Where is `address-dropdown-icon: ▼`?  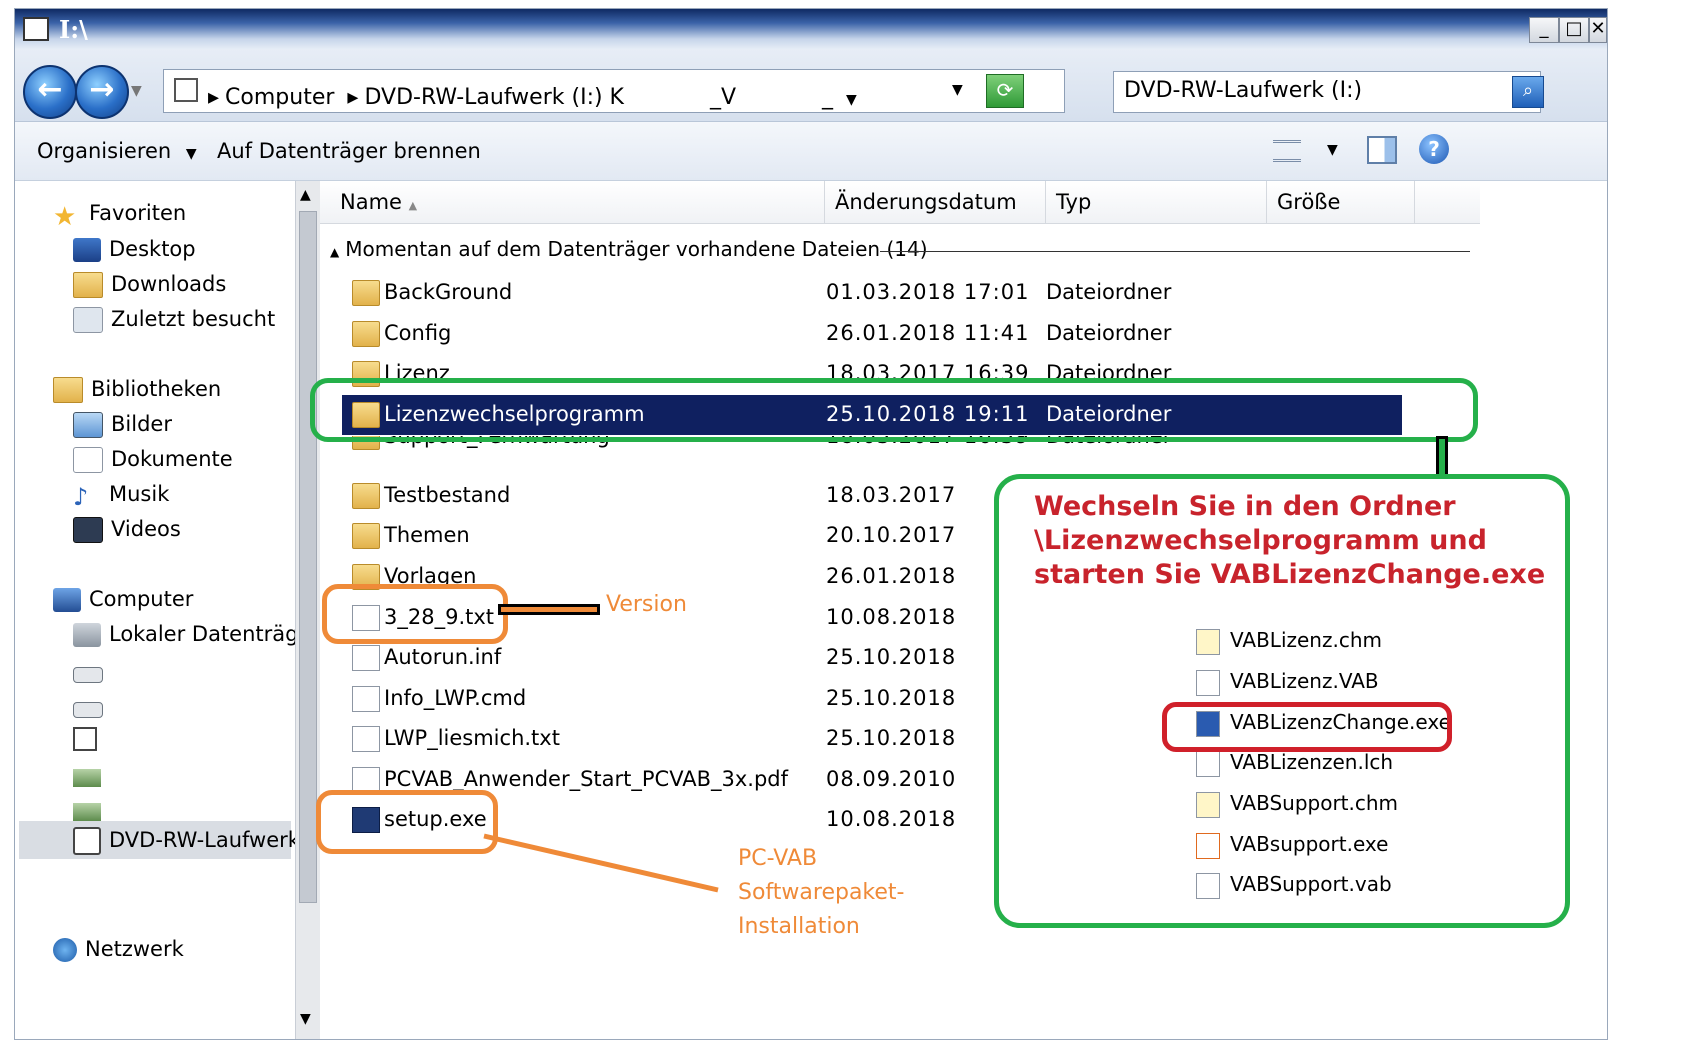
address-dropdown-icon: ▼ is located at coordinates (957, 90).